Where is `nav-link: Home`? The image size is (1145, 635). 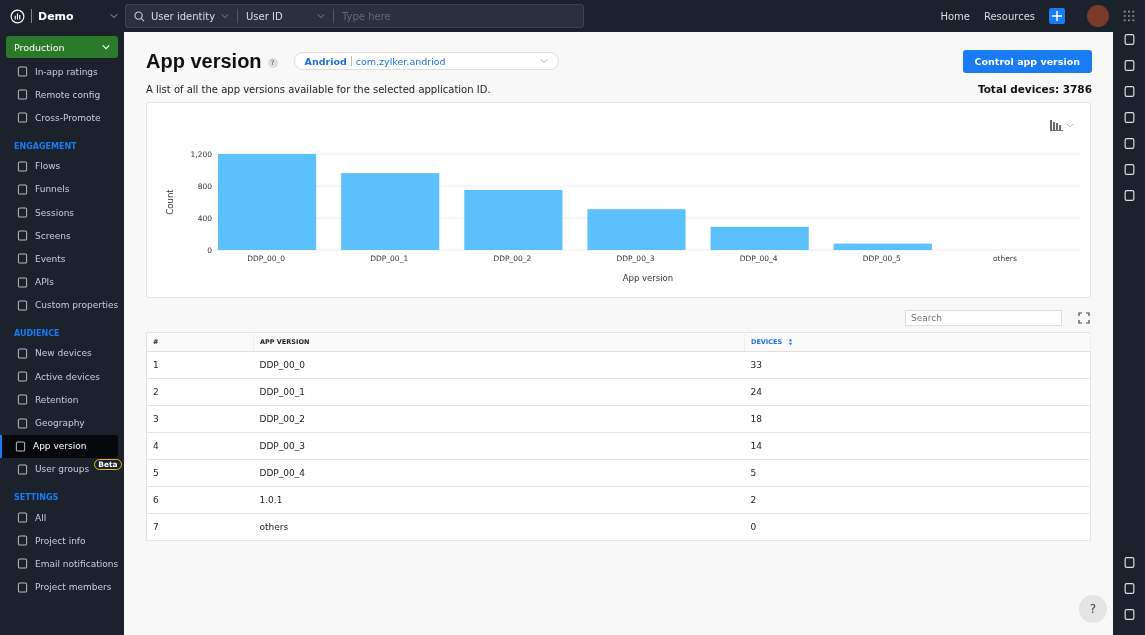 nav-link: Home is located at coordinates (955, 16).